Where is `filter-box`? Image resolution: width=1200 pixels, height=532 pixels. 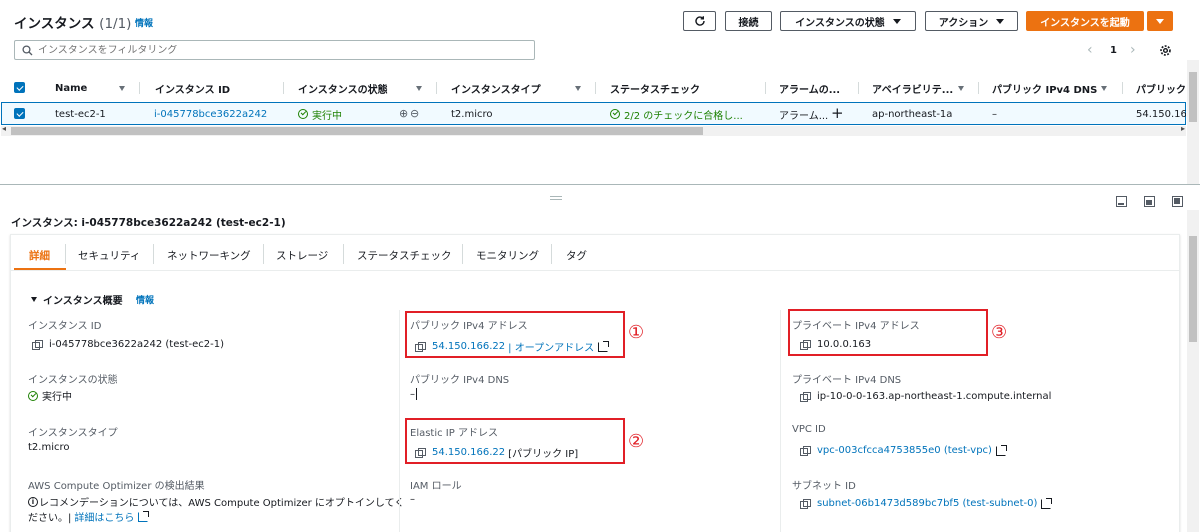 filter-box is located at coordinates (274, 50).